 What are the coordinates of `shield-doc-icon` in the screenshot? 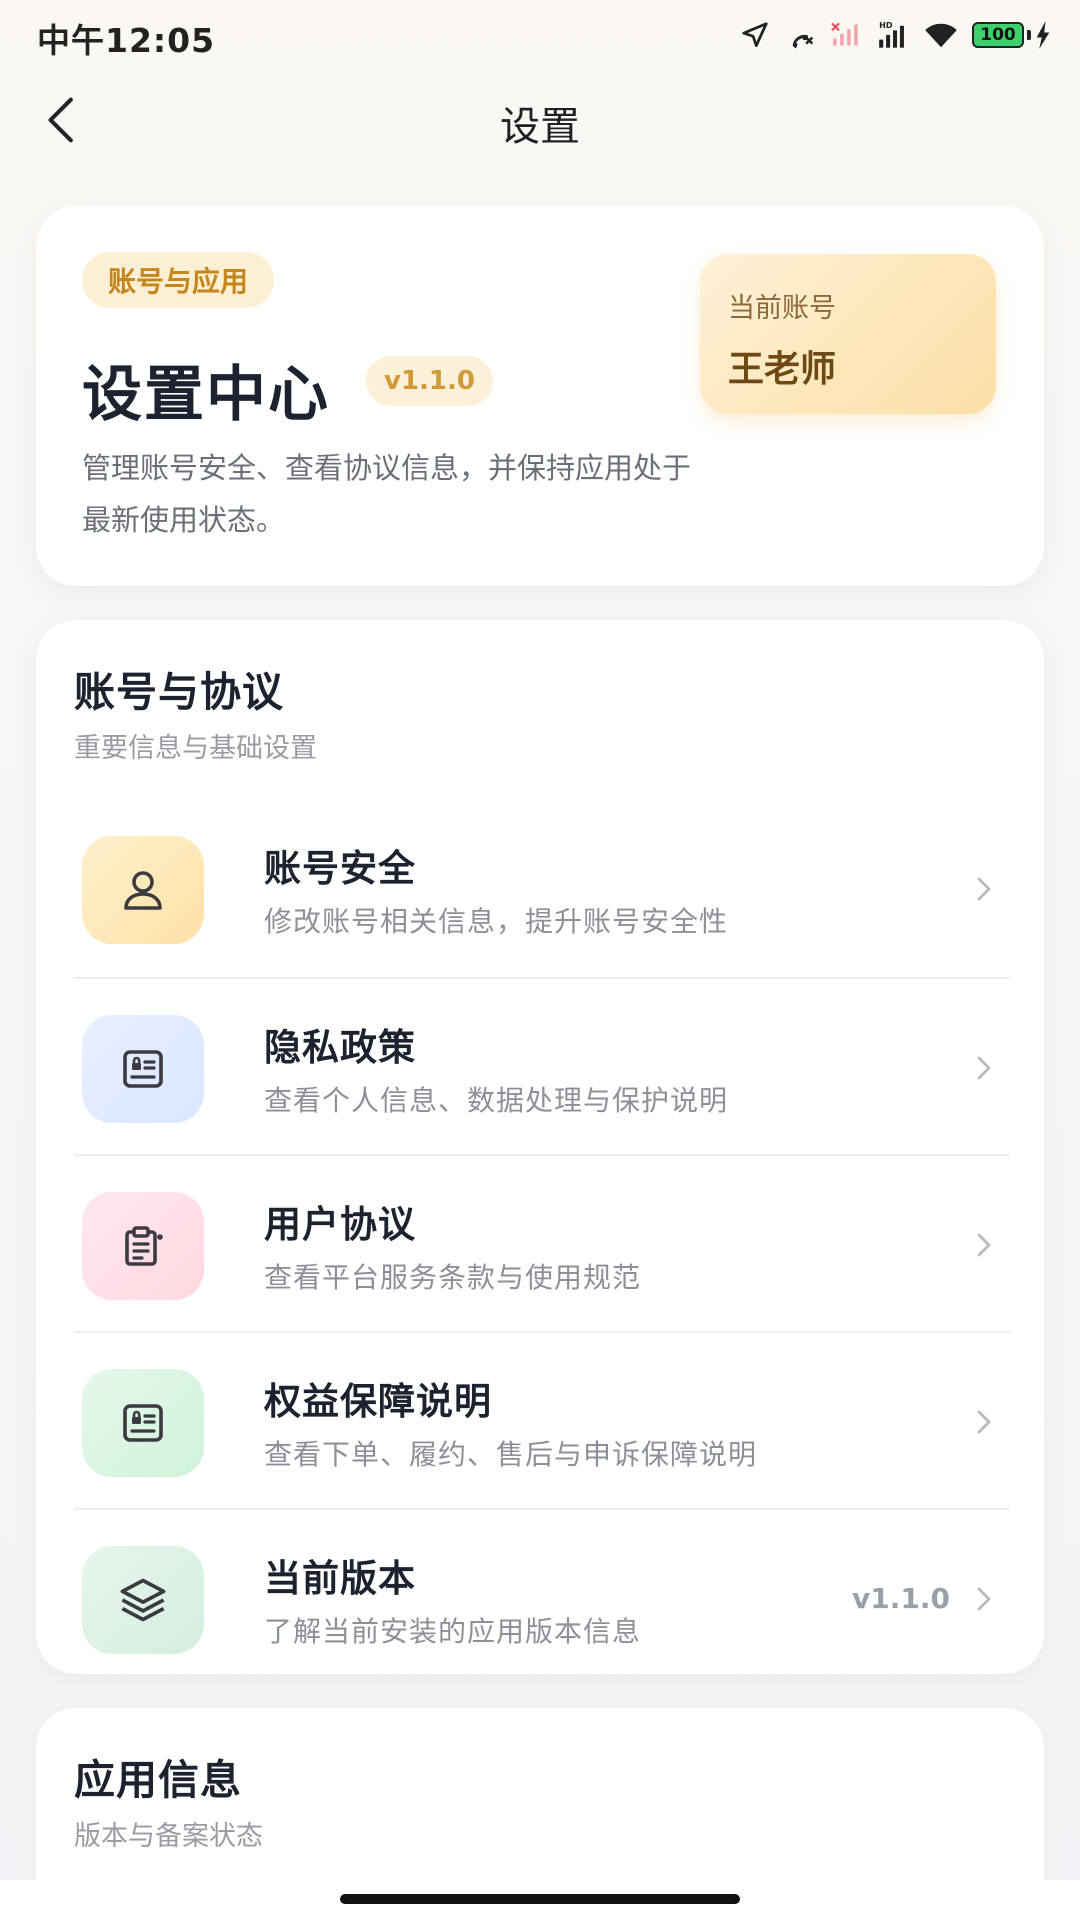 It's located at (143, 1423).